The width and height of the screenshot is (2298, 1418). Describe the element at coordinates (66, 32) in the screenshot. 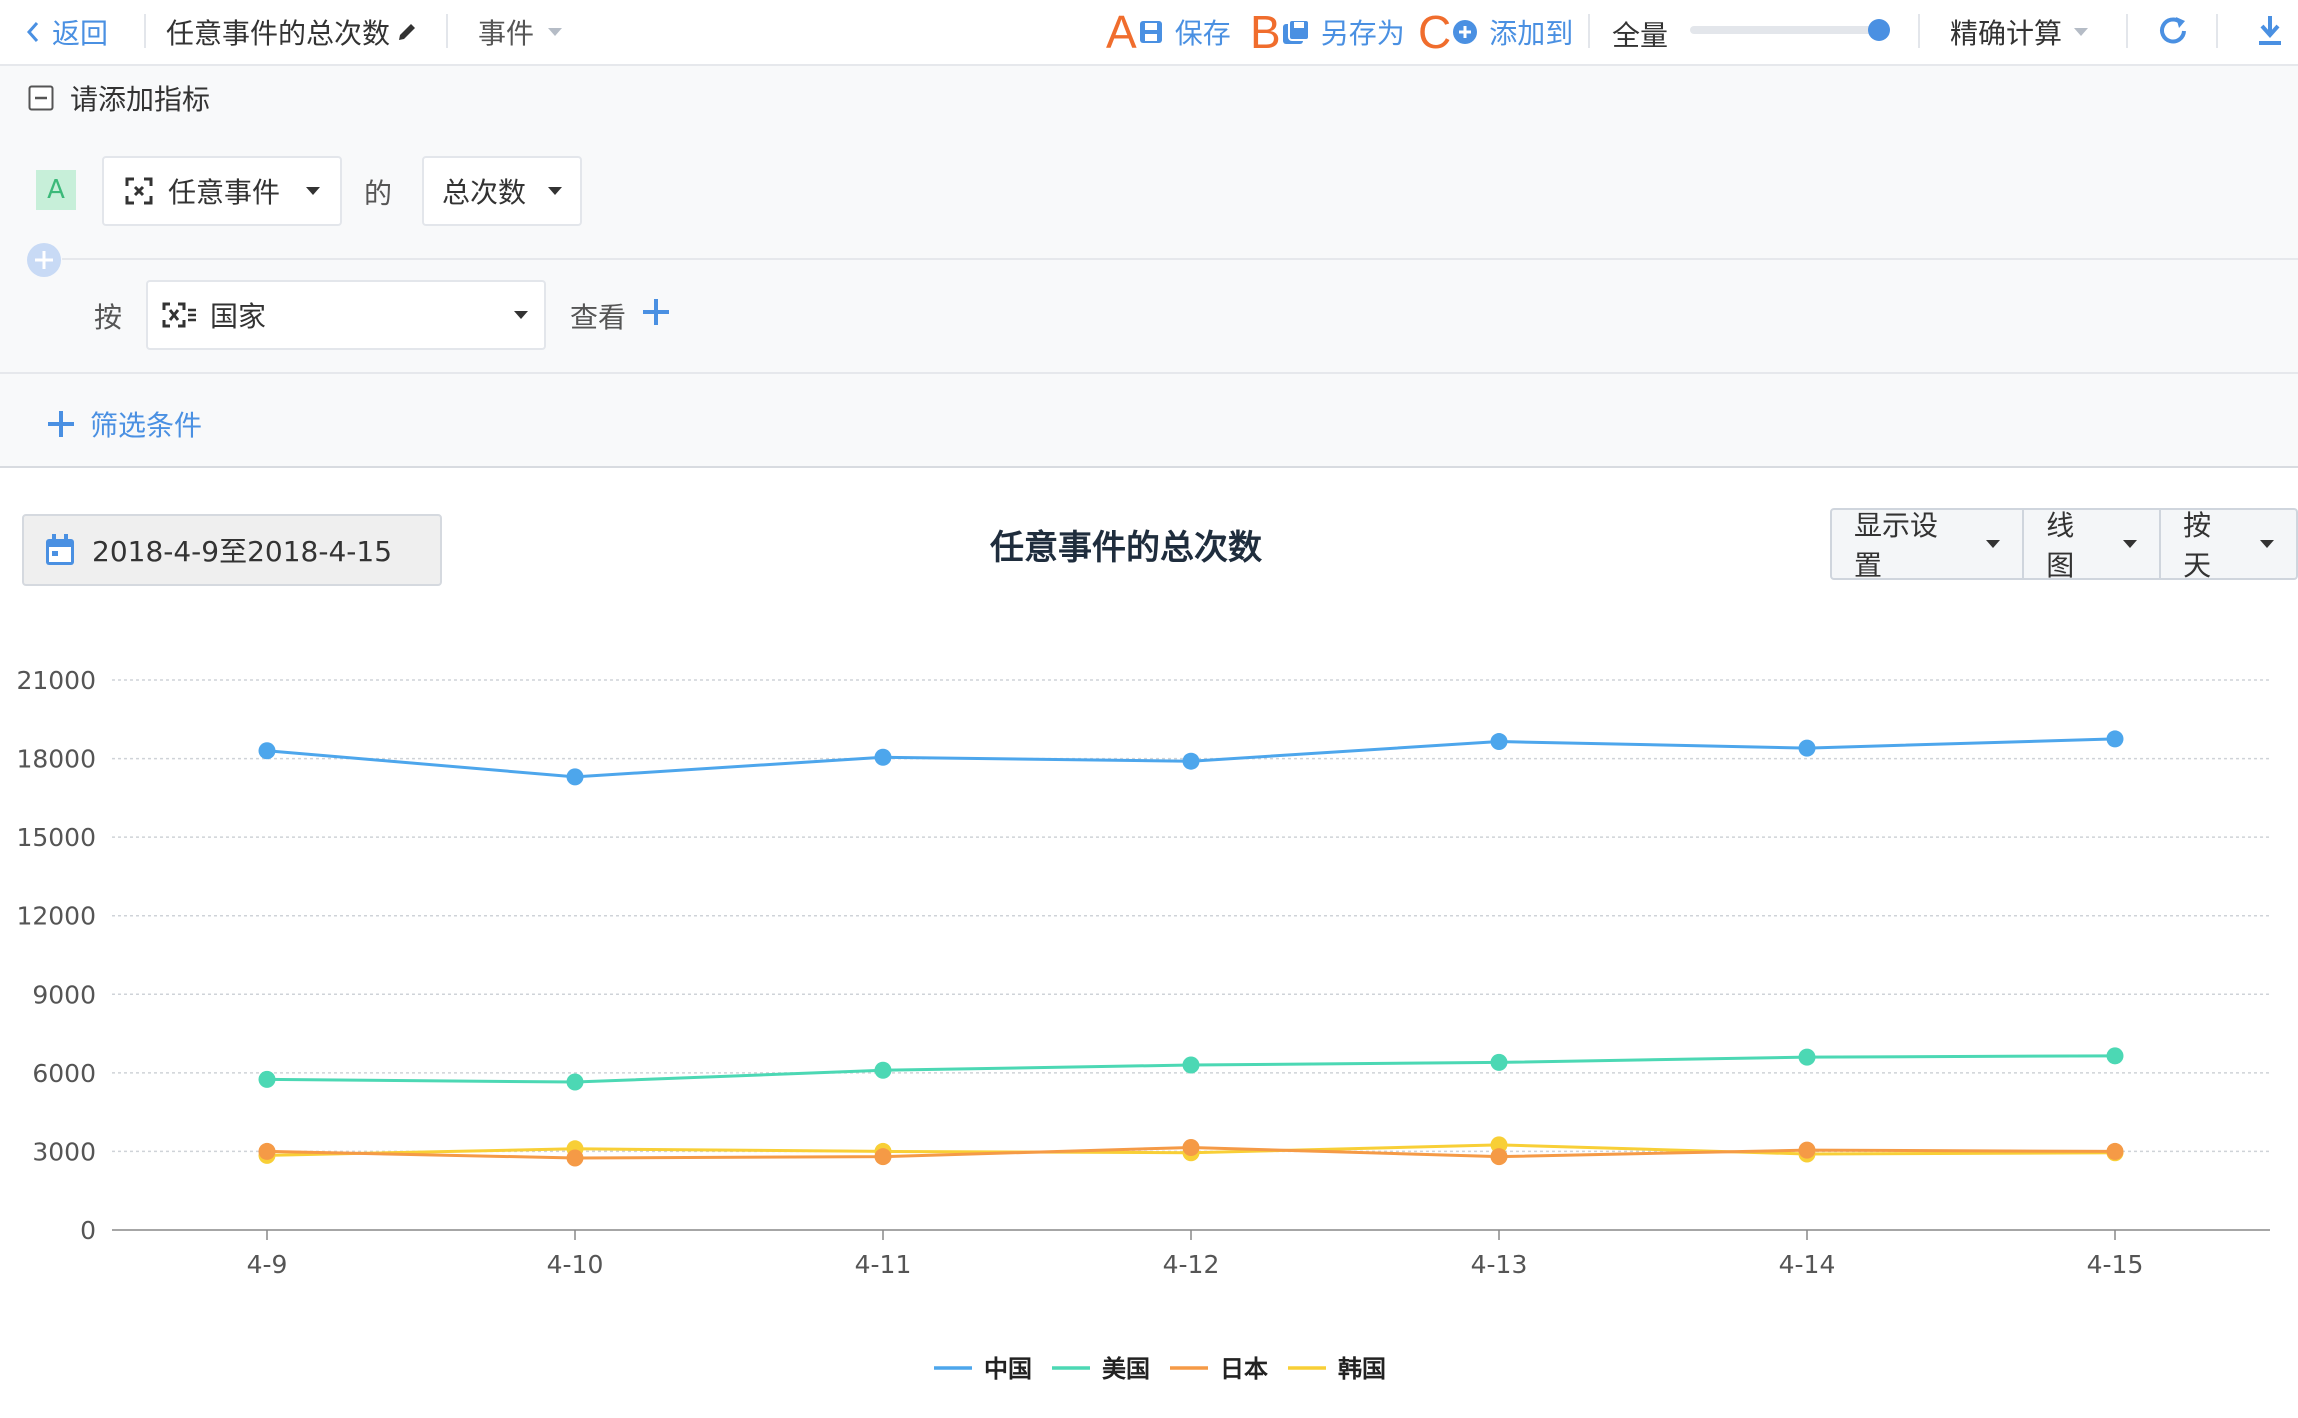

I see `back-button: 返回` at that location.